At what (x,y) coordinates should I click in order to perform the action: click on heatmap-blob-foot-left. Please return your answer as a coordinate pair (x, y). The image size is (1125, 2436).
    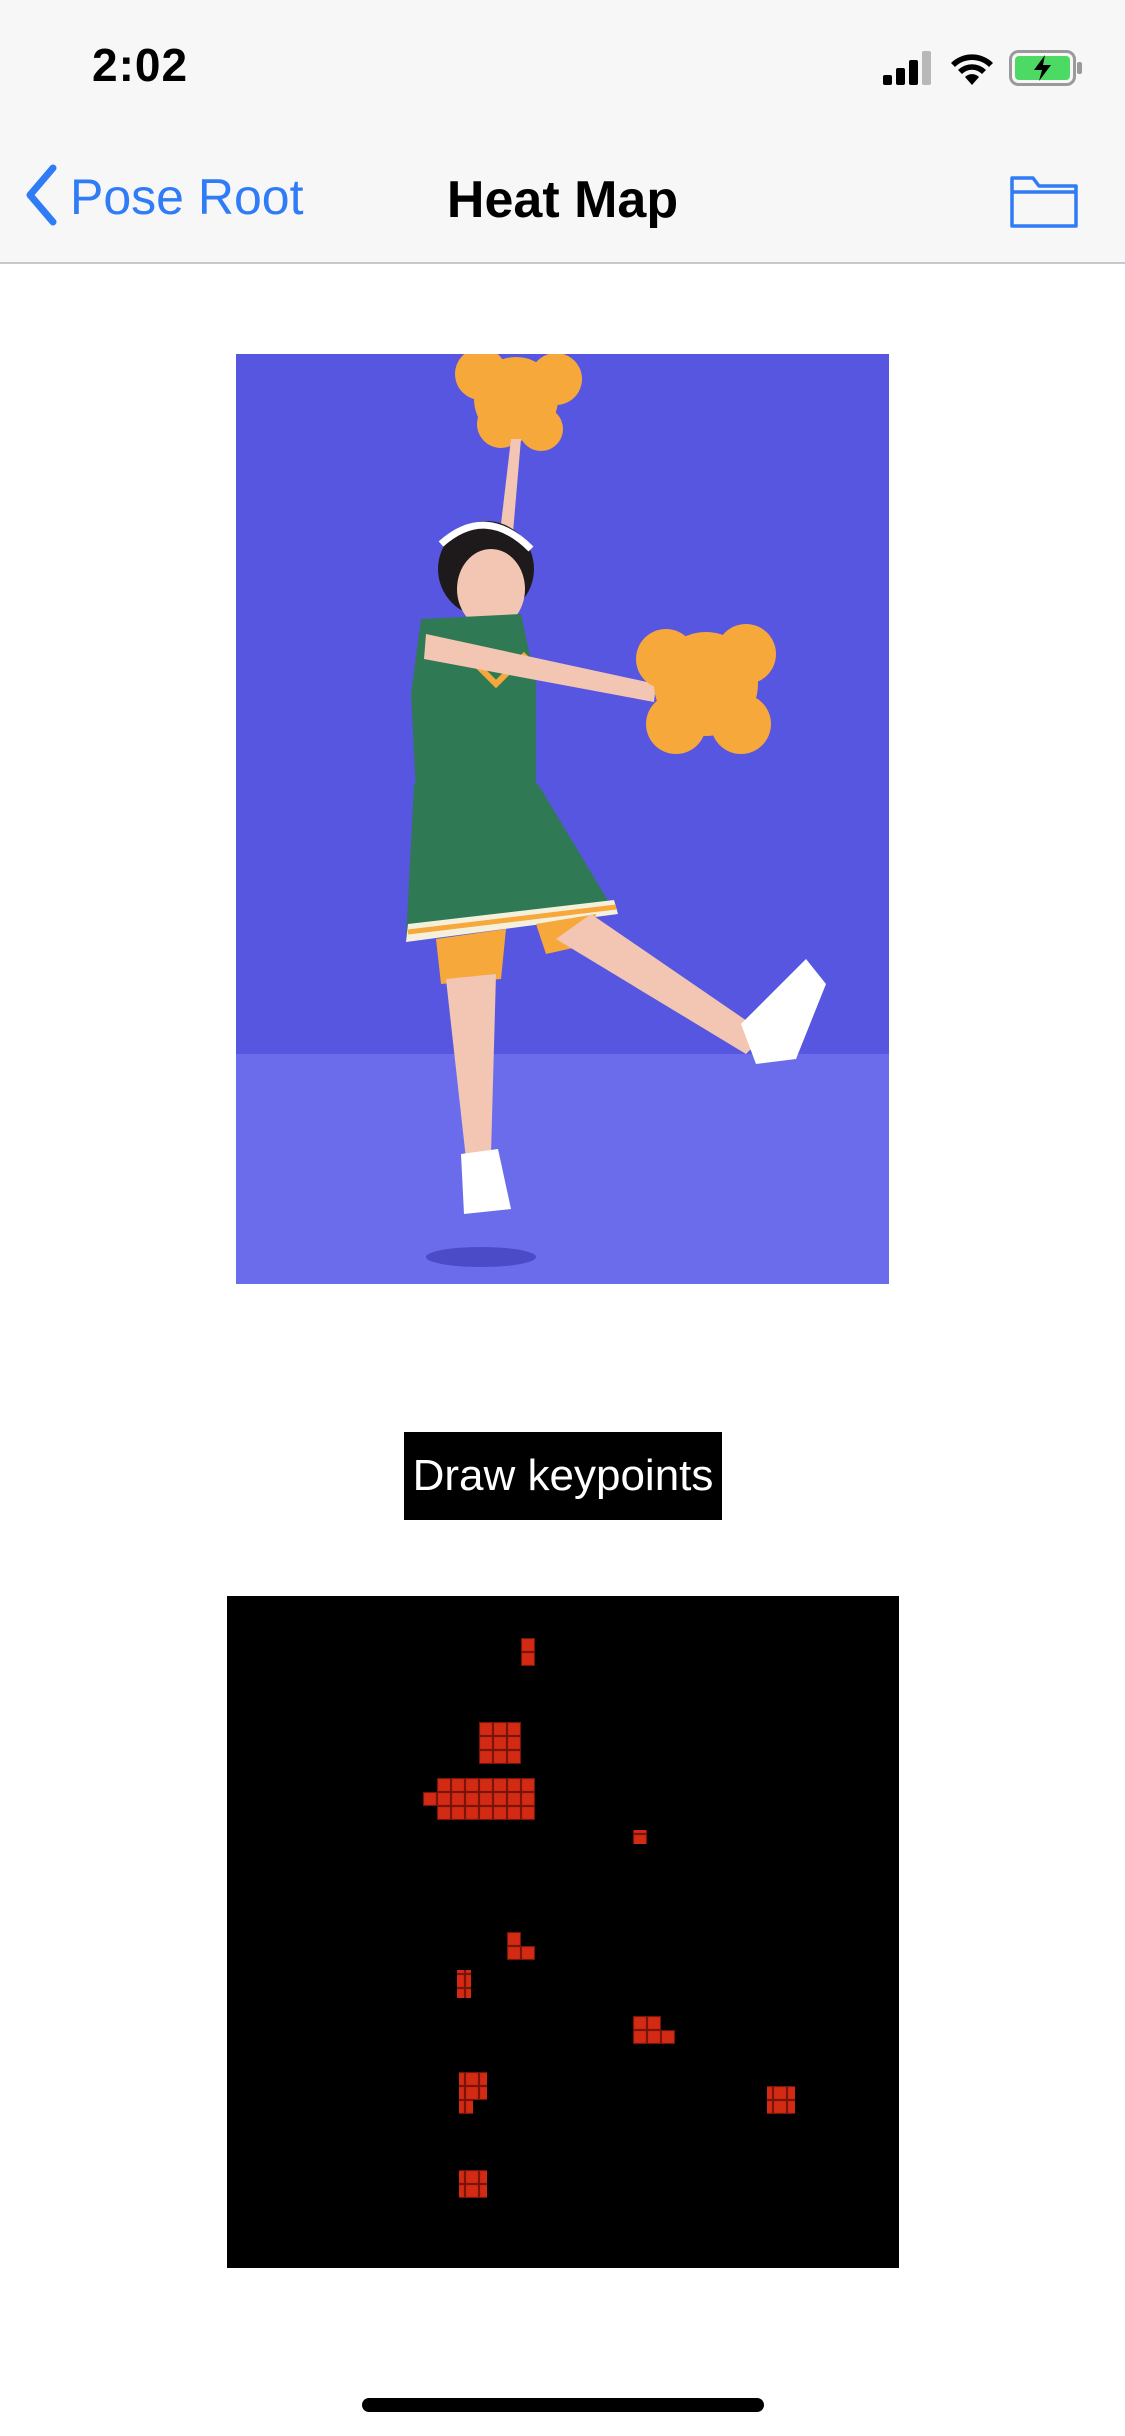
    Looking at the image, I should click on (473, 2184).